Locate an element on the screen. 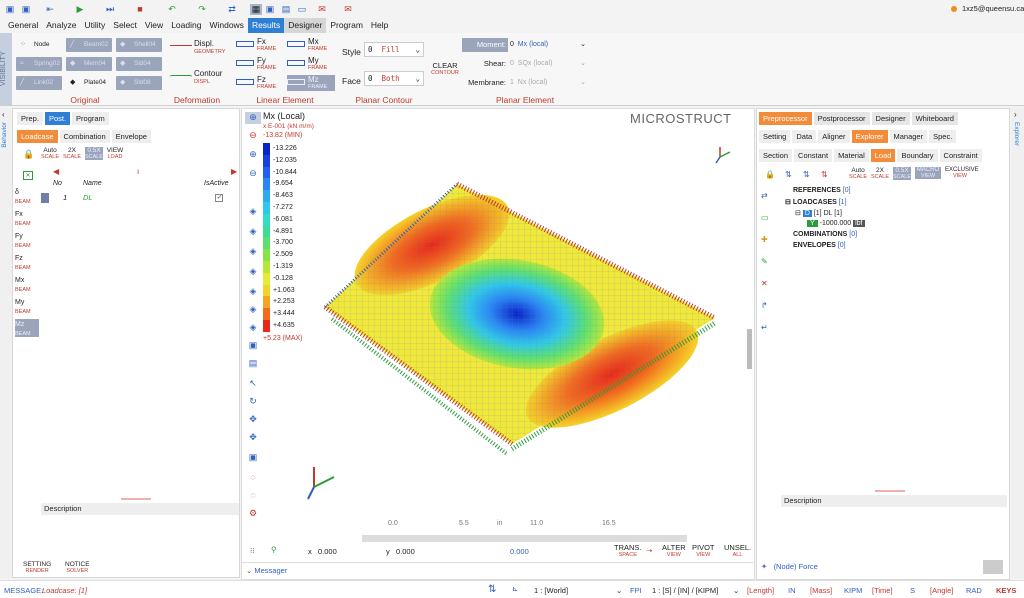 The width and height of the screenshot is (1024, 598). plate04-button: ◆ Plate04 is located at coordinates (89, 83).